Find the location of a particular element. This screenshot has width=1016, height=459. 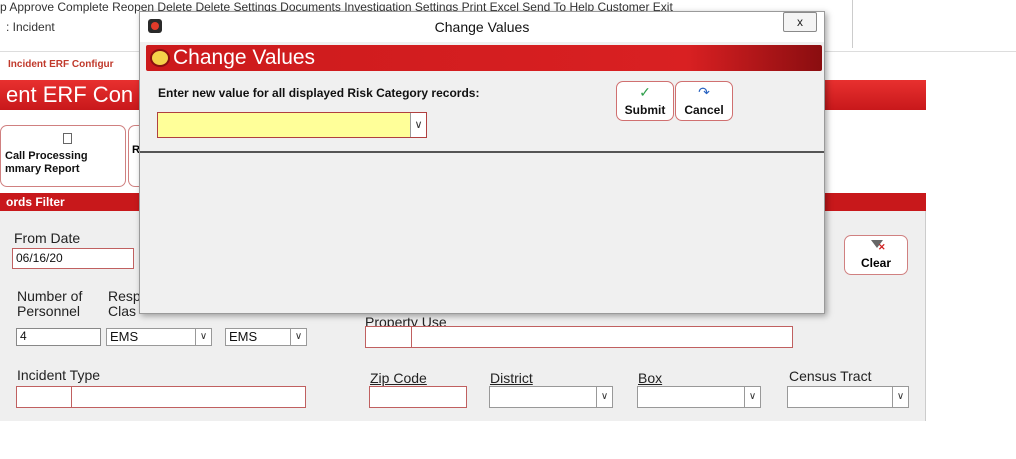

category-select: EMS ∨ is located at coordinates (266, 337).